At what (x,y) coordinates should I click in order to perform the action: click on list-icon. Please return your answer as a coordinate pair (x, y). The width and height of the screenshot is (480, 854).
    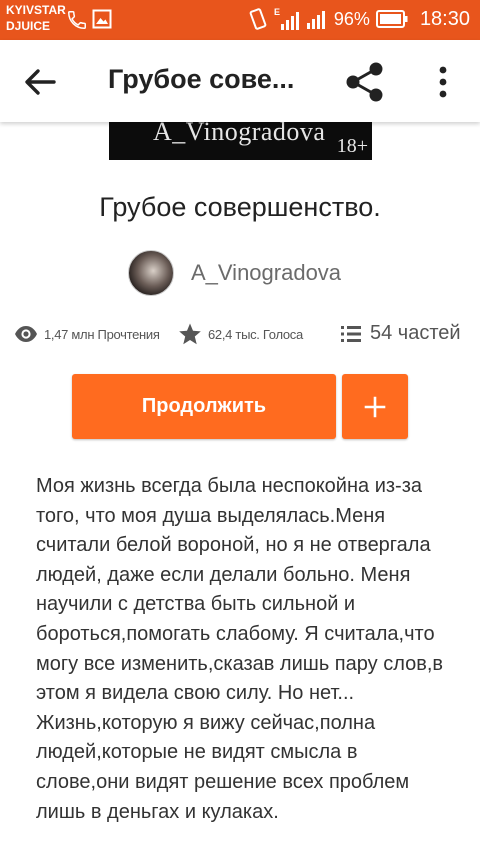
    Looking at the image, I should click on (351, 333).